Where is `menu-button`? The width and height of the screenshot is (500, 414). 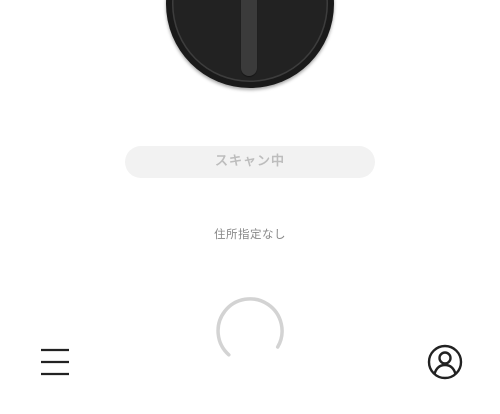
menu-button is located at coordinates (55, 362).